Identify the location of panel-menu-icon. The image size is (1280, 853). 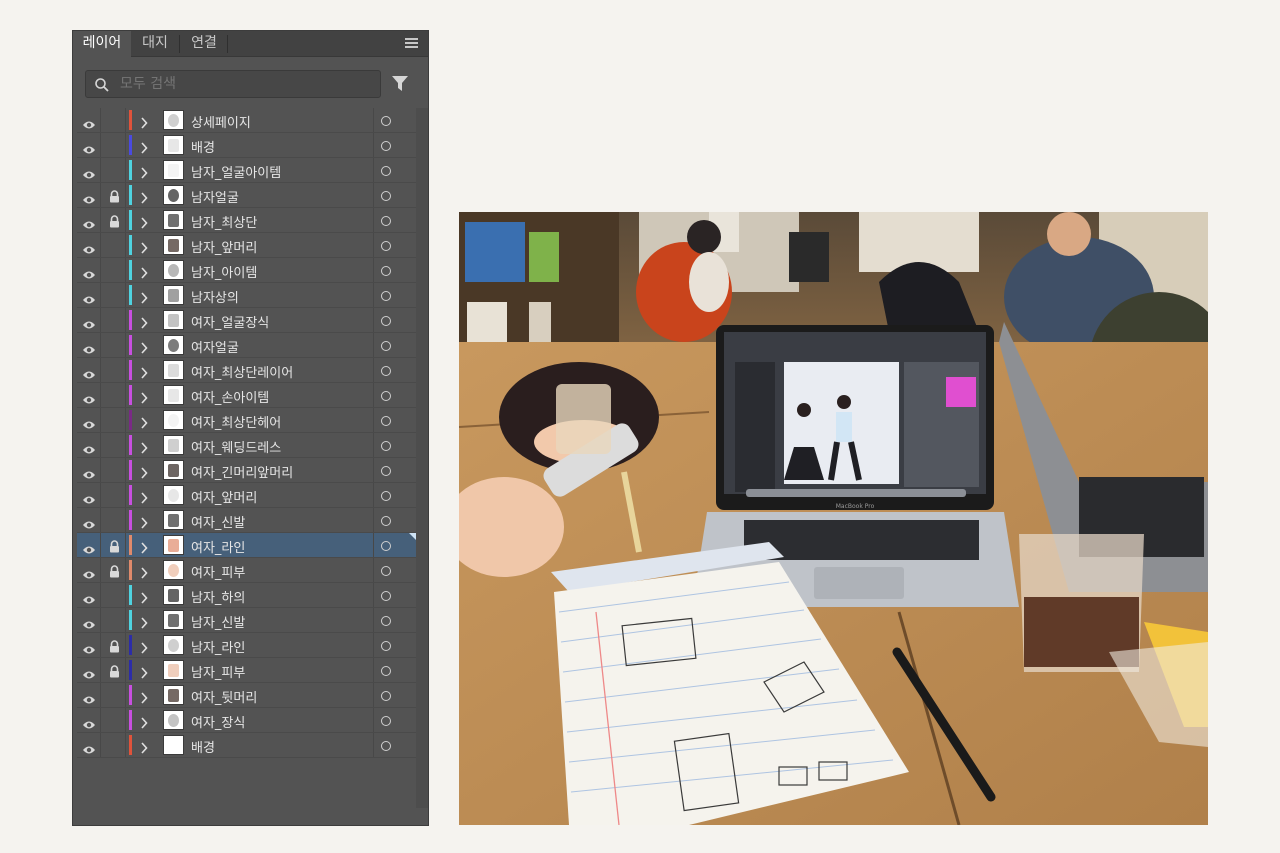
(411, 43).